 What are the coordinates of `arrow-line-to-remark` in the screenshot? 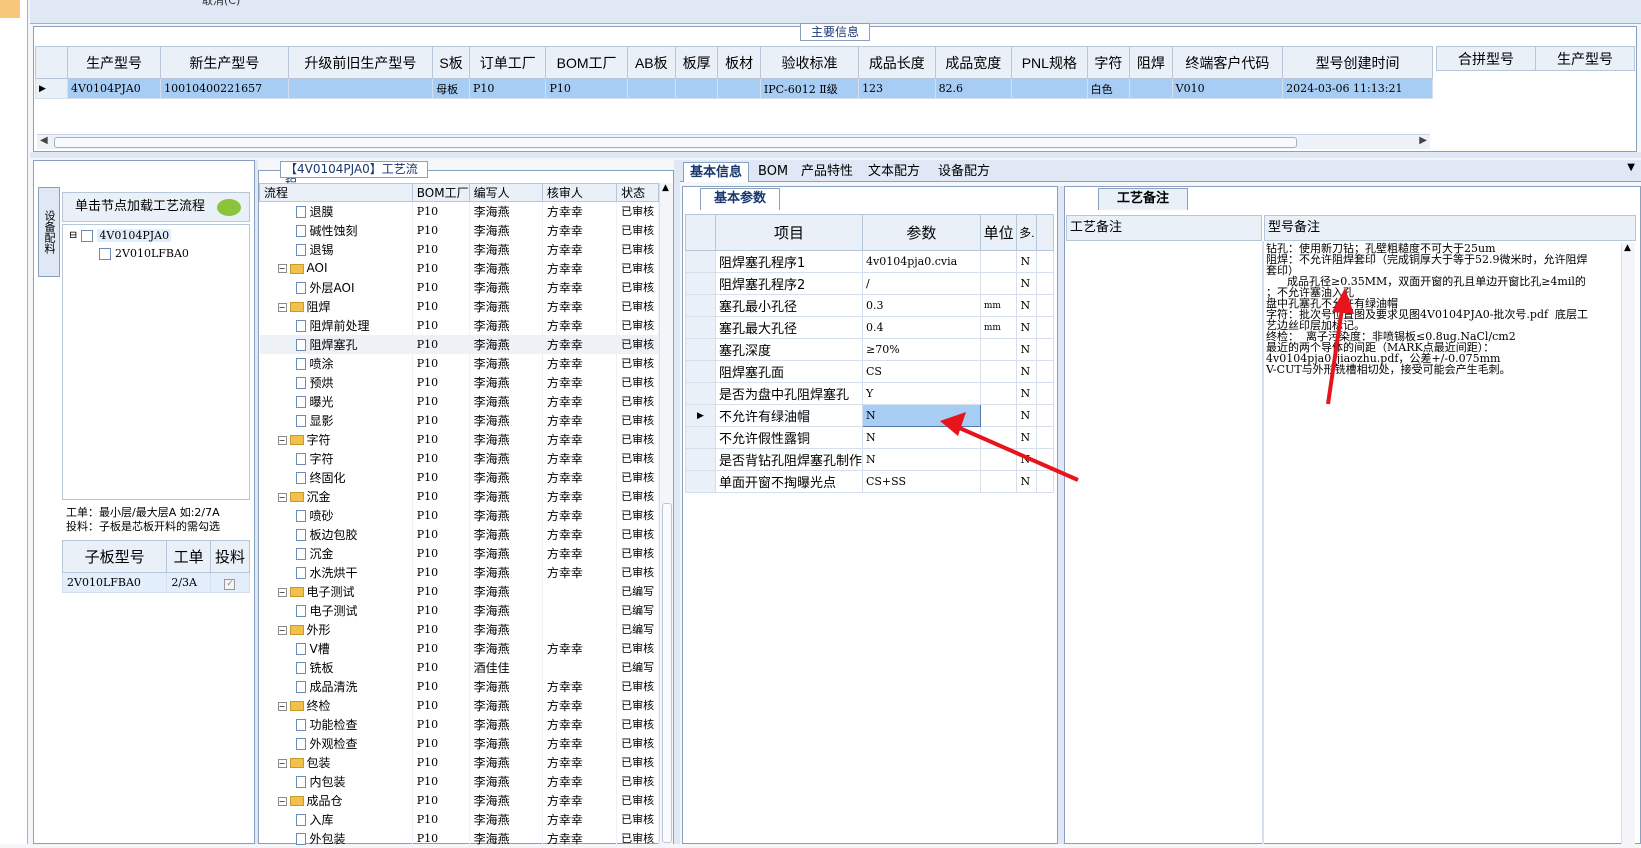 It's located at (1335, 353).